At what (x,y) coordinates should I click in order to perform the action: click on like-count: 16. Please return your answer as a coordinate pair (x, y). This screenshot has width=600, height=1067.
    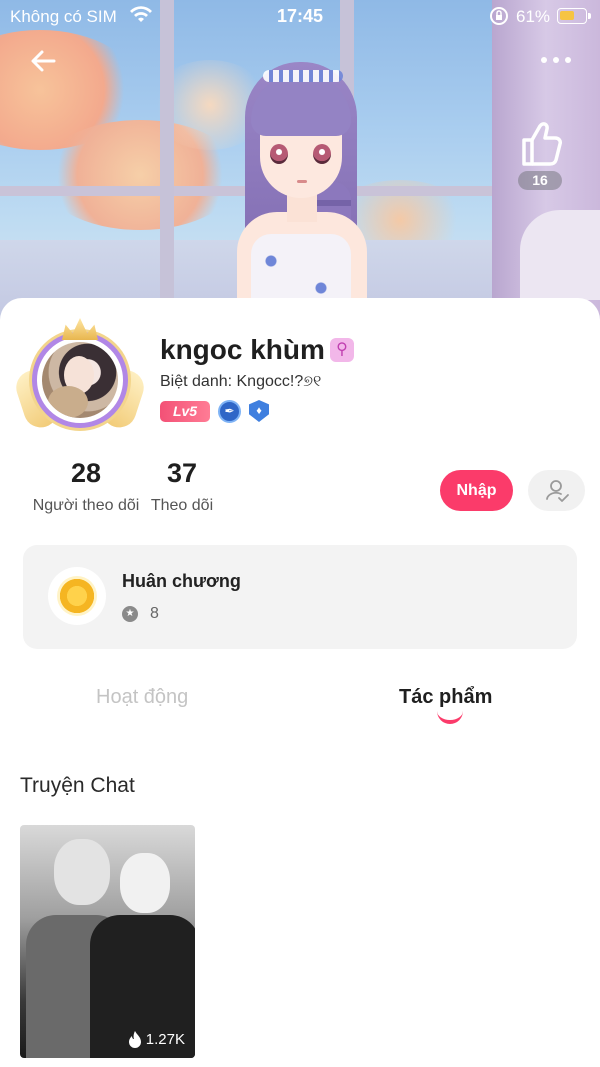
    Looking at the image, I should click on (540, 180).